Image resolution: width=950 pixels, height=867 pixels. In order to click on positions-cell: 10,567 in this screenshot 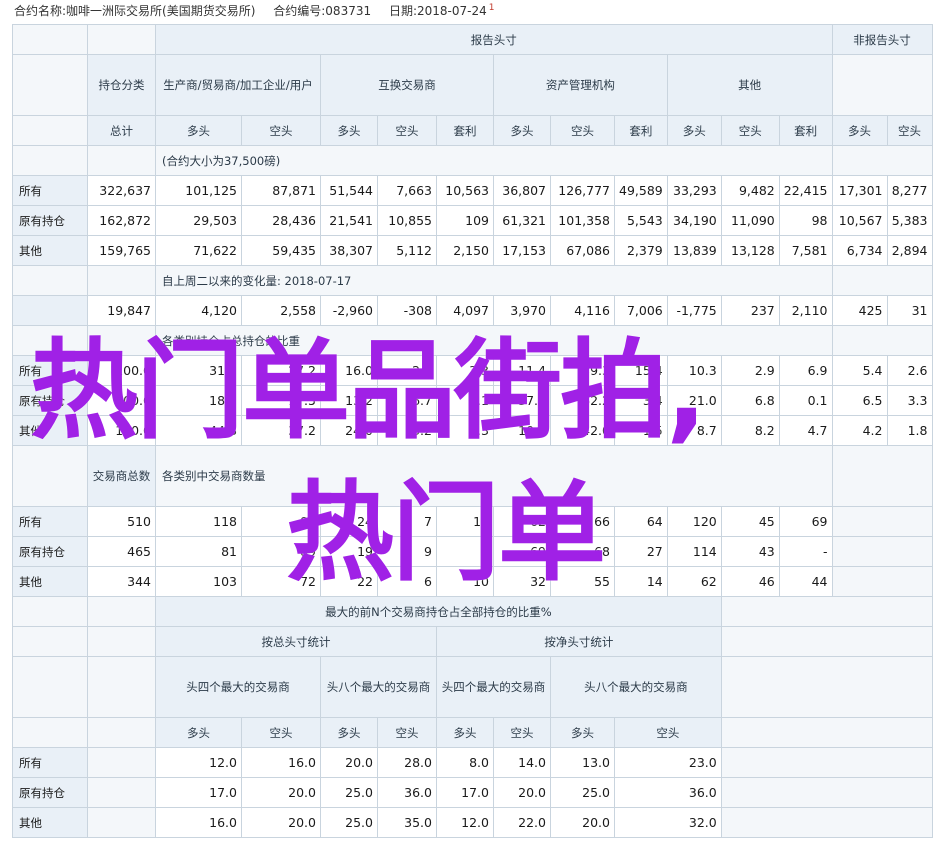, I will do `click(859, 220)`.